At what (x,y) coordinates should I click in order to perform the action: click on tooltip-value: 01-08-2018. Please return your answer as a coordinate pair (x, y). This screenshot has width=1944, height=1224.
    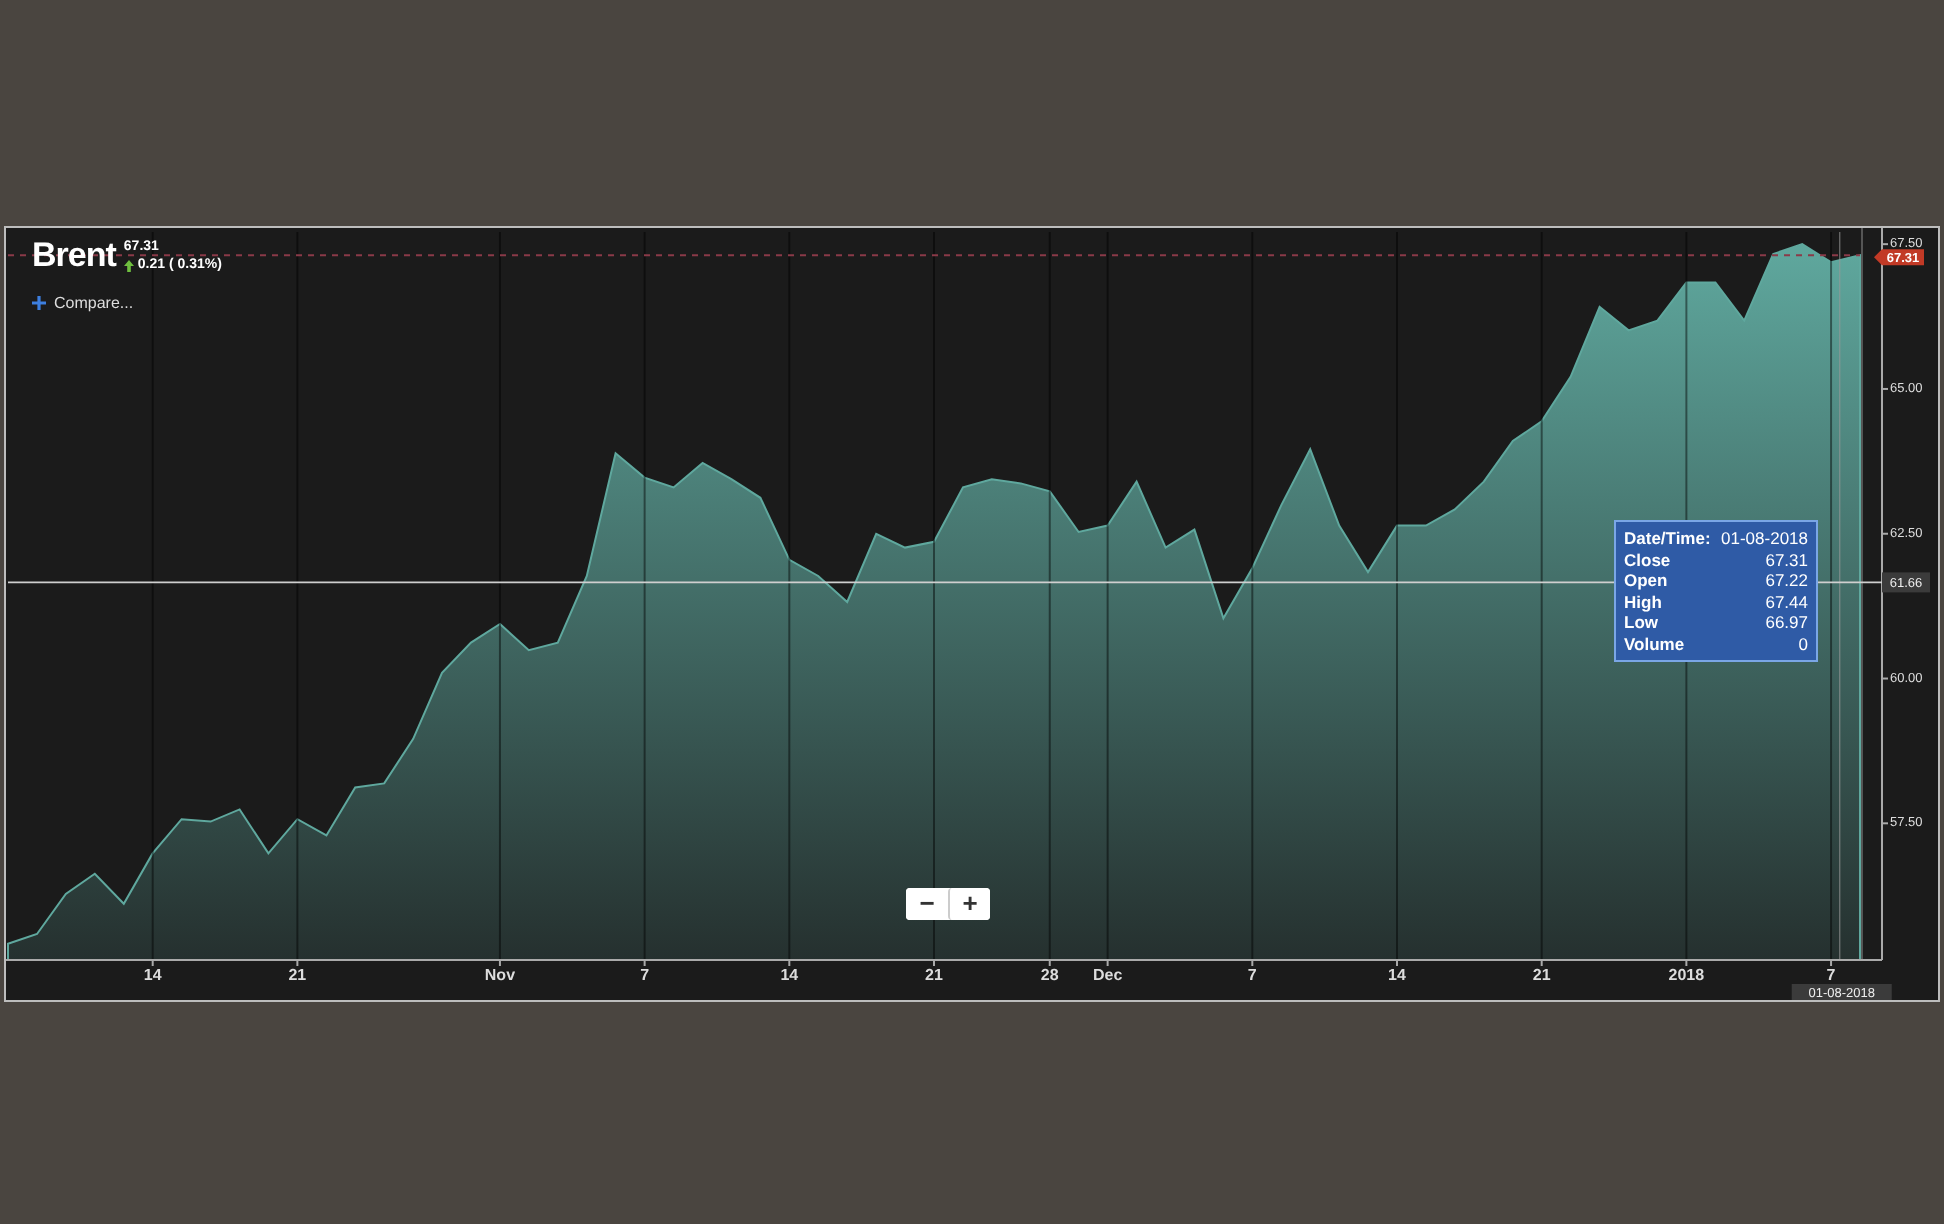
    Looking at the image, I should click on (1763, 538).